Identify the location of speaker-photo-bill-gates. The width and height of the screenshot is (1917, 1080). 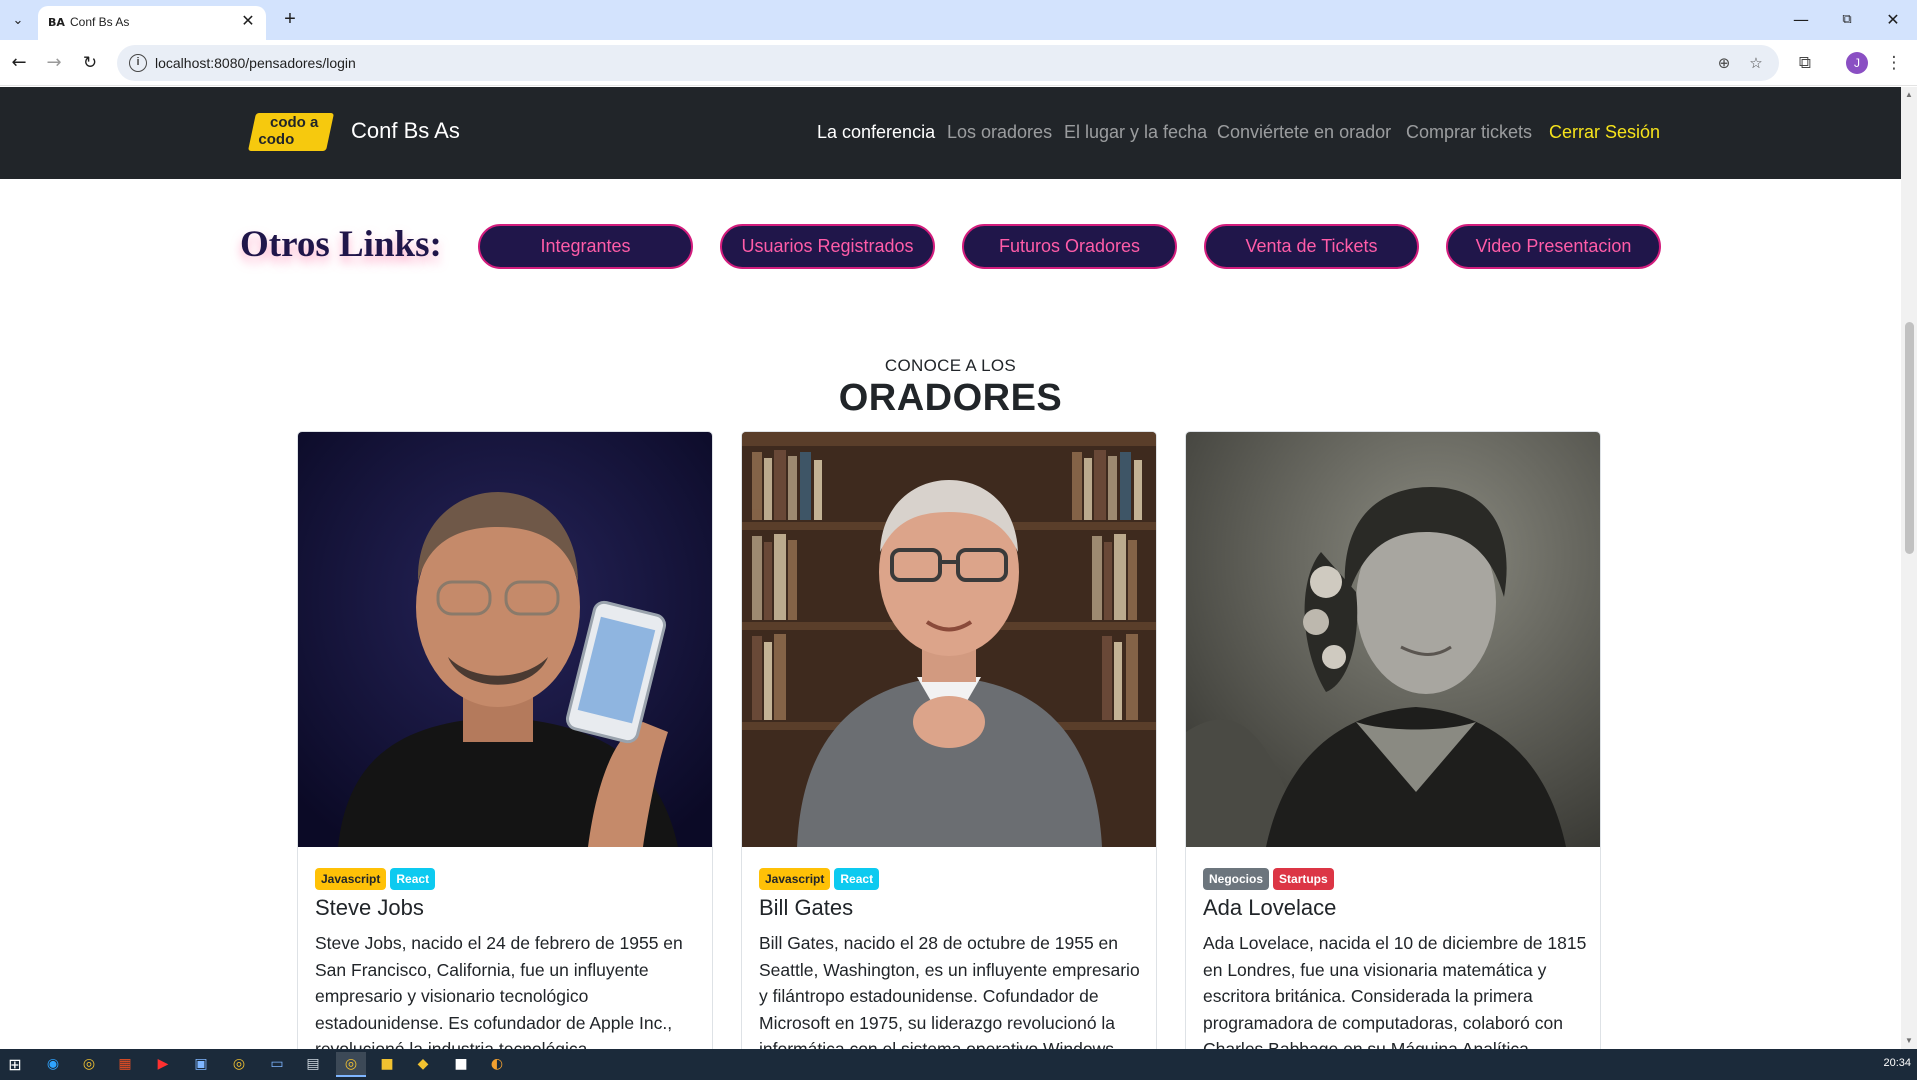
(949, 639).